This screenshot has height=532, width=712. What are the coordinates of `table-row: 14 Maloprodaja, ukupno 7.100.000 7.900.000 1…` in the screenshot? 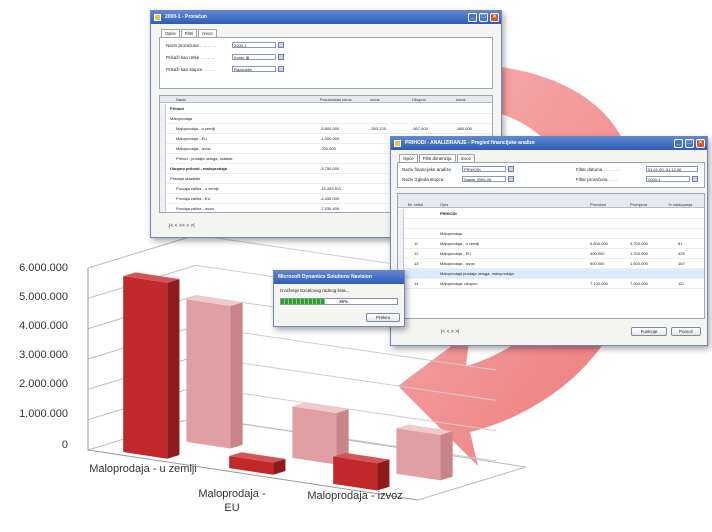 It's located at (551, 284).